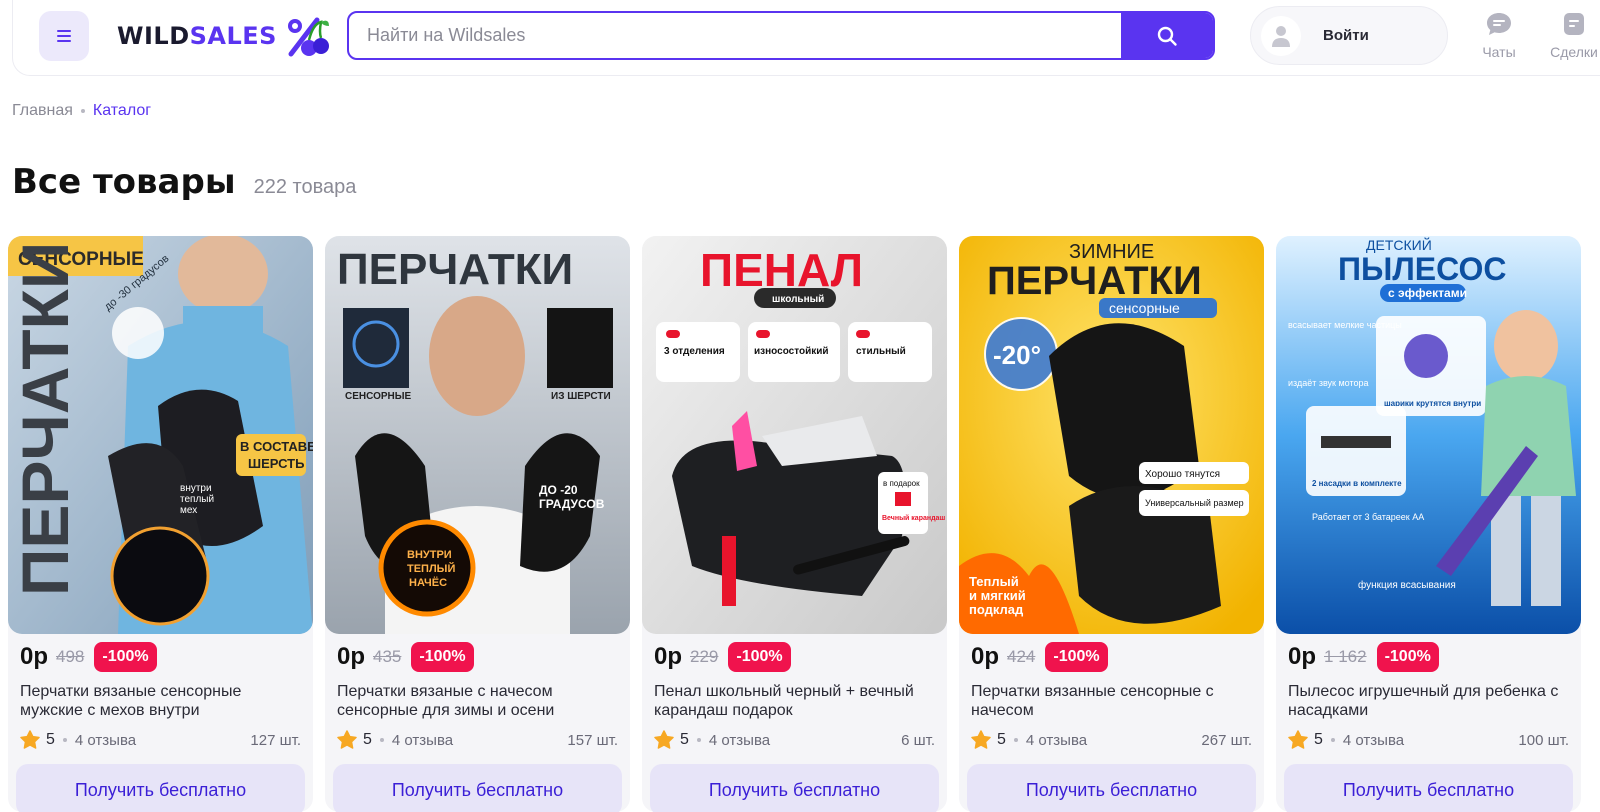  I want to click on svg-text: НАЧЁС, so click(428, 582).